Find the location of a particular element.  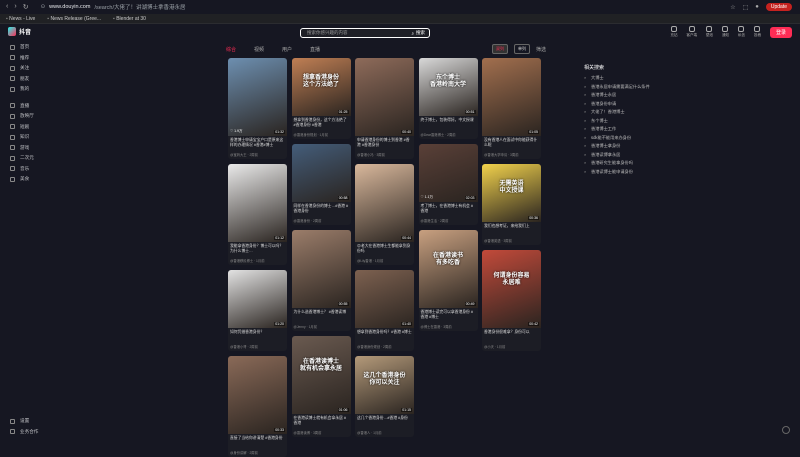

video-author-meta: @香港移民博士 · 1月前 is located at coordinates (257, 261).